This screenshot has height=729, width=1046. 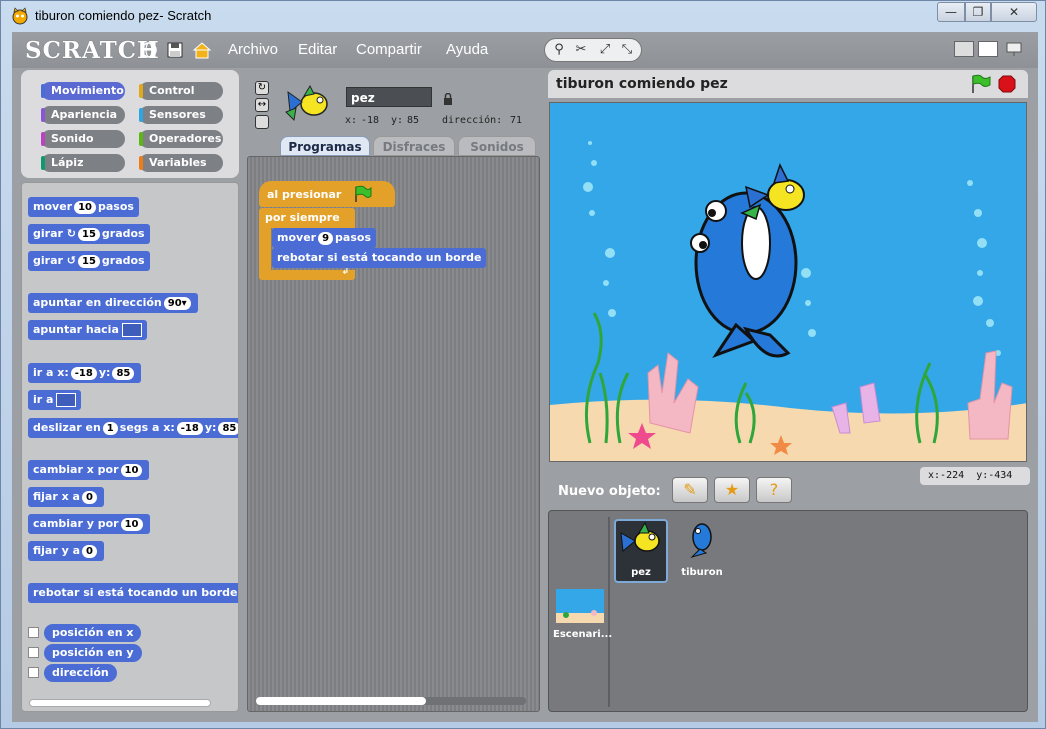 What do you see at coordinates (253, 49) in the screenshot?
I see `menu-archivo: Archivo` at bounding box center [253, 49].